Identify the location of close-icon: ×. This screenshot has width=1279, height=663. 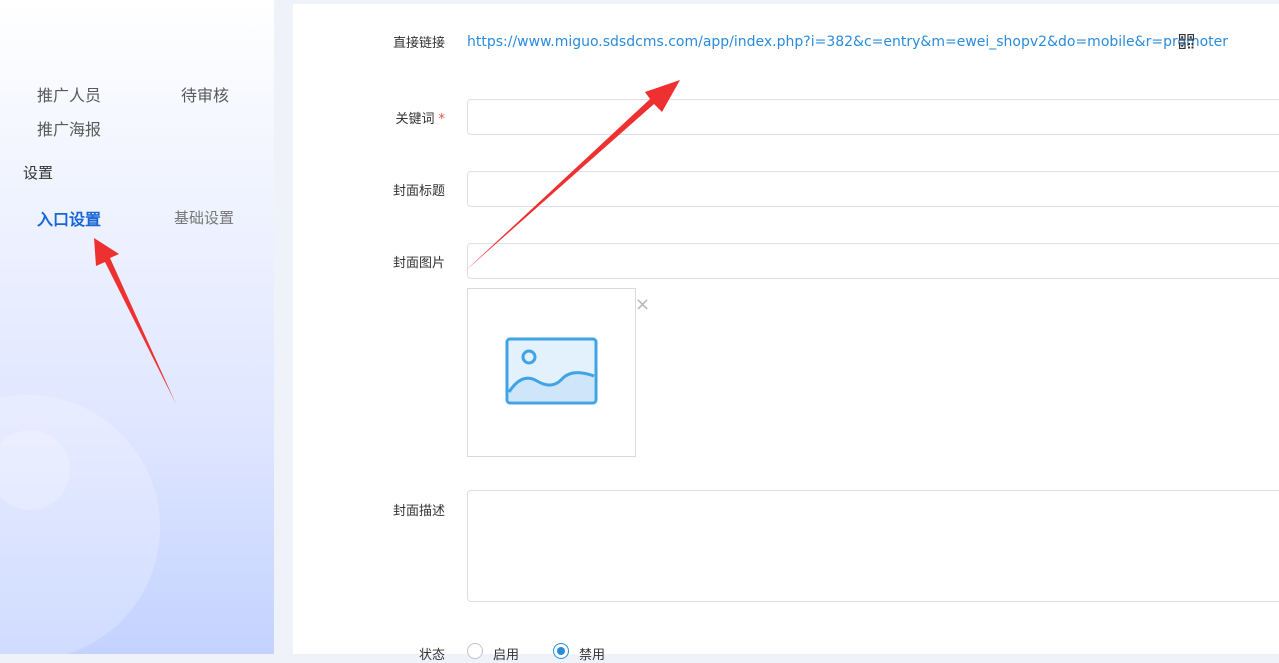
(642, 304).